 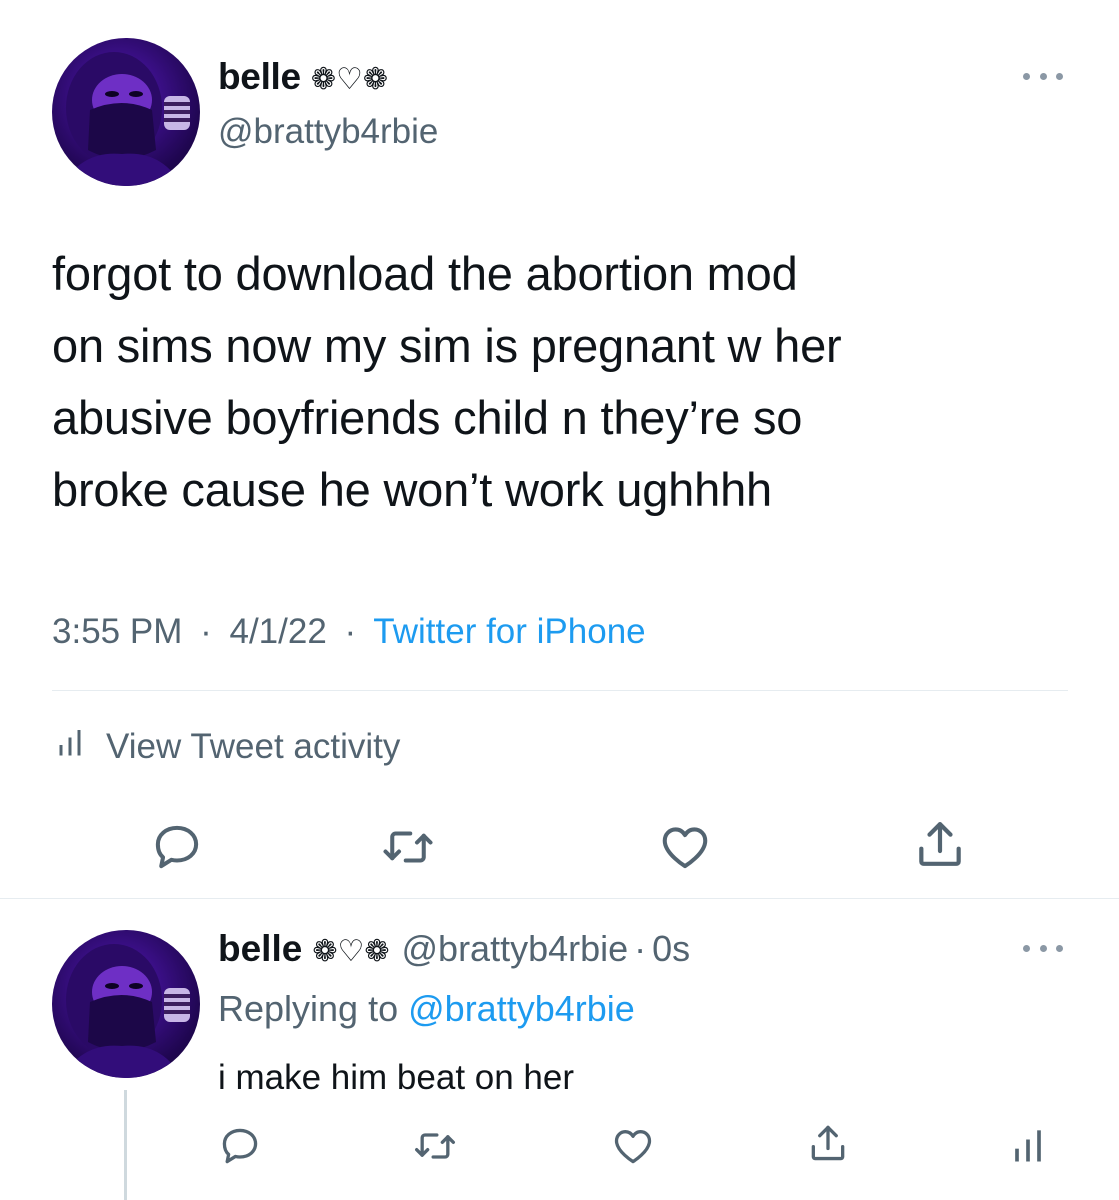 I want to click on tweet-time: 3:55 PM, so click(x=117, y=631).